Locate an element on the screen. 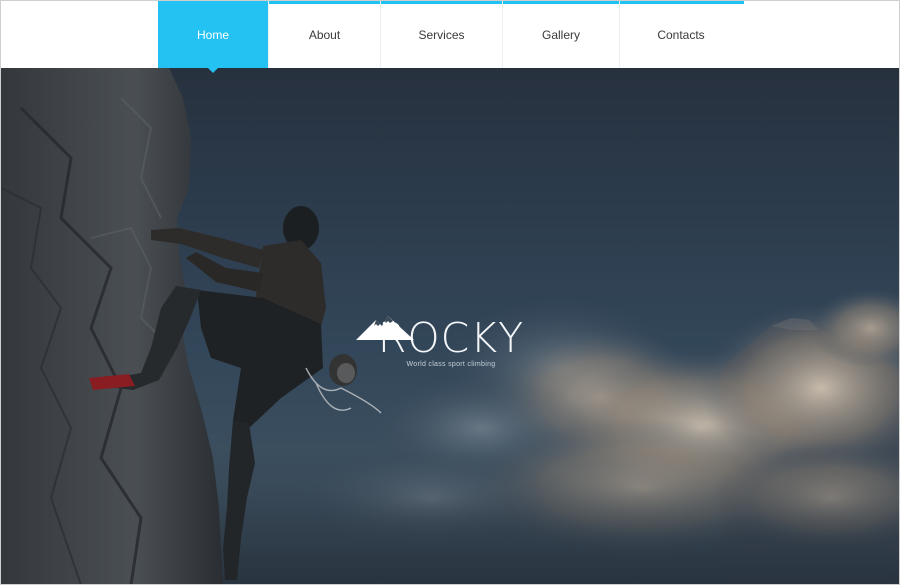 This screenshot has height=585, width=900. brand-block: ROCKY World class sport climbing is located at coordinates (451, 341).